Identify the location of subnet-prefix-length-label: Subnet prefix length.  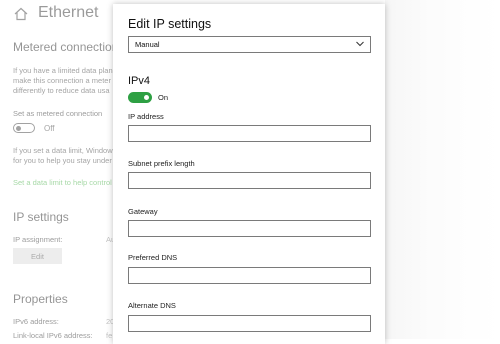
(161, 163).